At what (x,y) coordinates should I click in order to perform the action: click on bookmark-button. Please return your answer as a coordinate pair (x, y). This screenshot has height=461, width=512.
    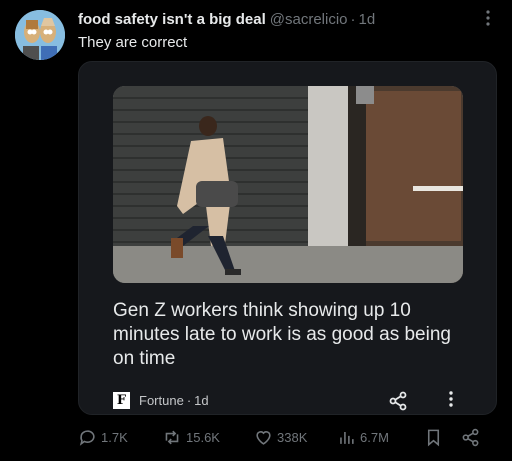
    Looking at the image, I should click on (435, 437).